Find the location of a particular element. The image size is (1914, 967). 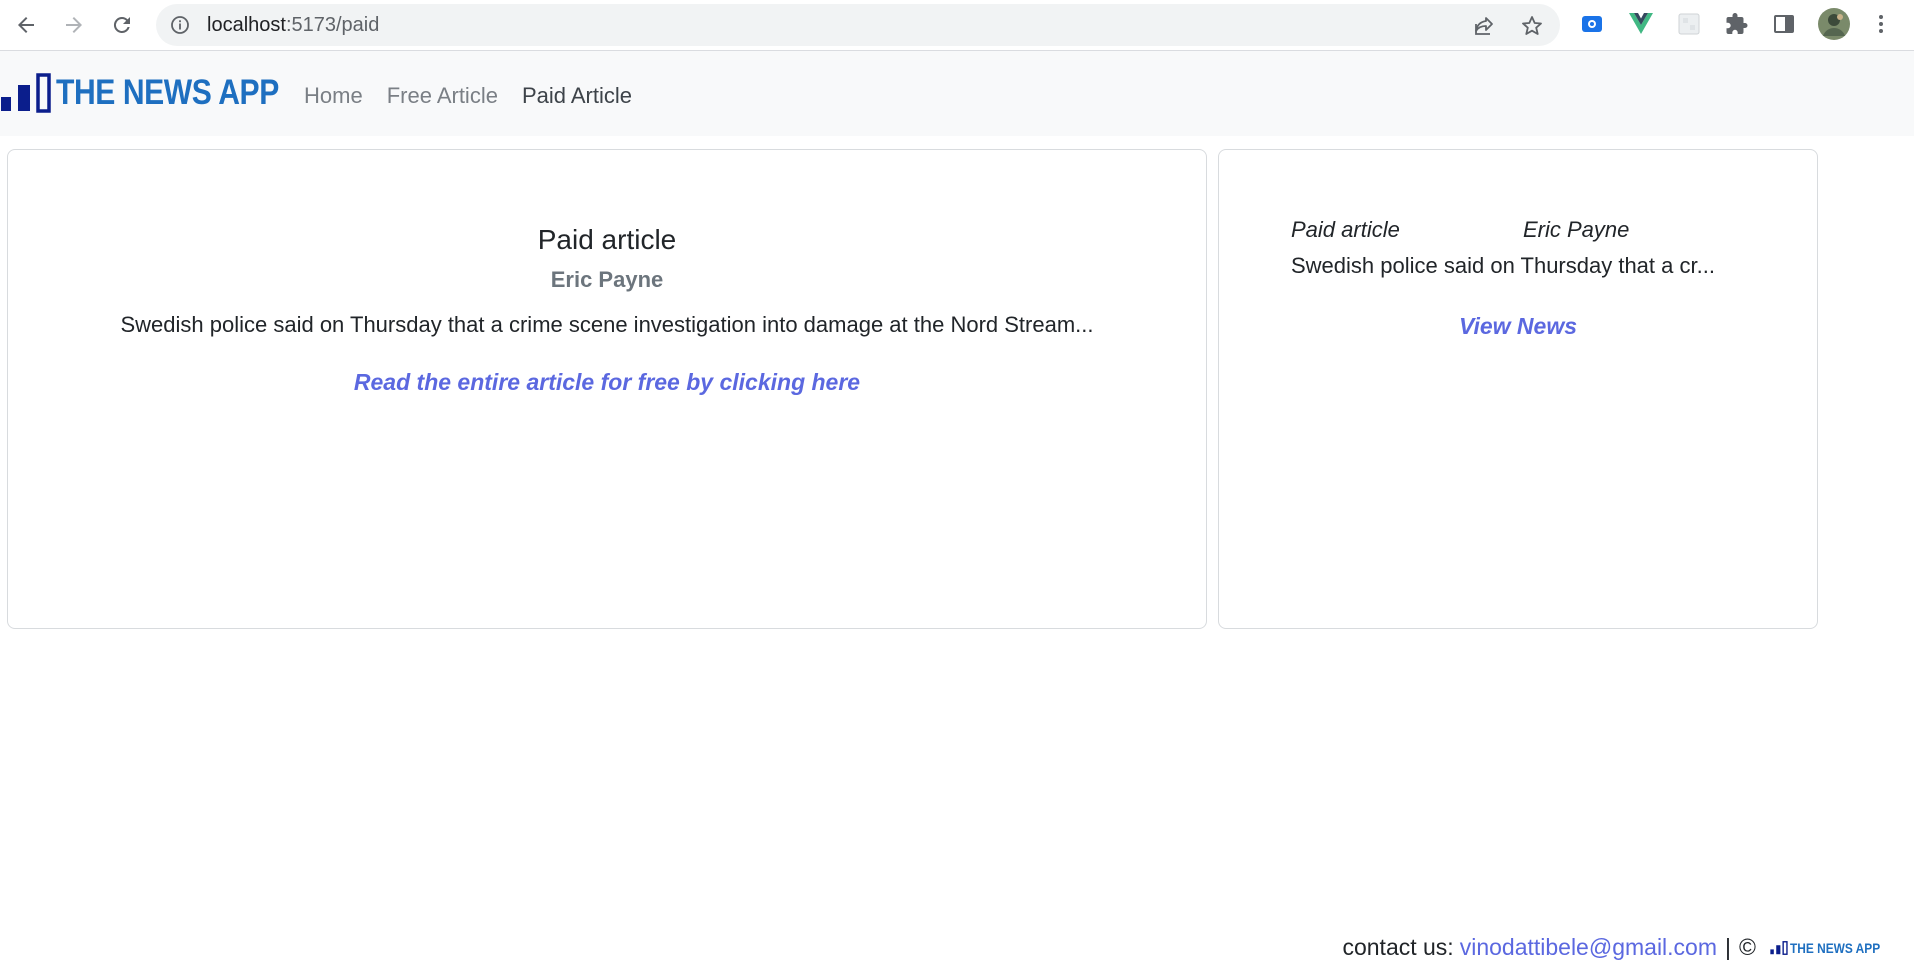

url-text: localhost:5173/paid is located at coordinates (293, 25).